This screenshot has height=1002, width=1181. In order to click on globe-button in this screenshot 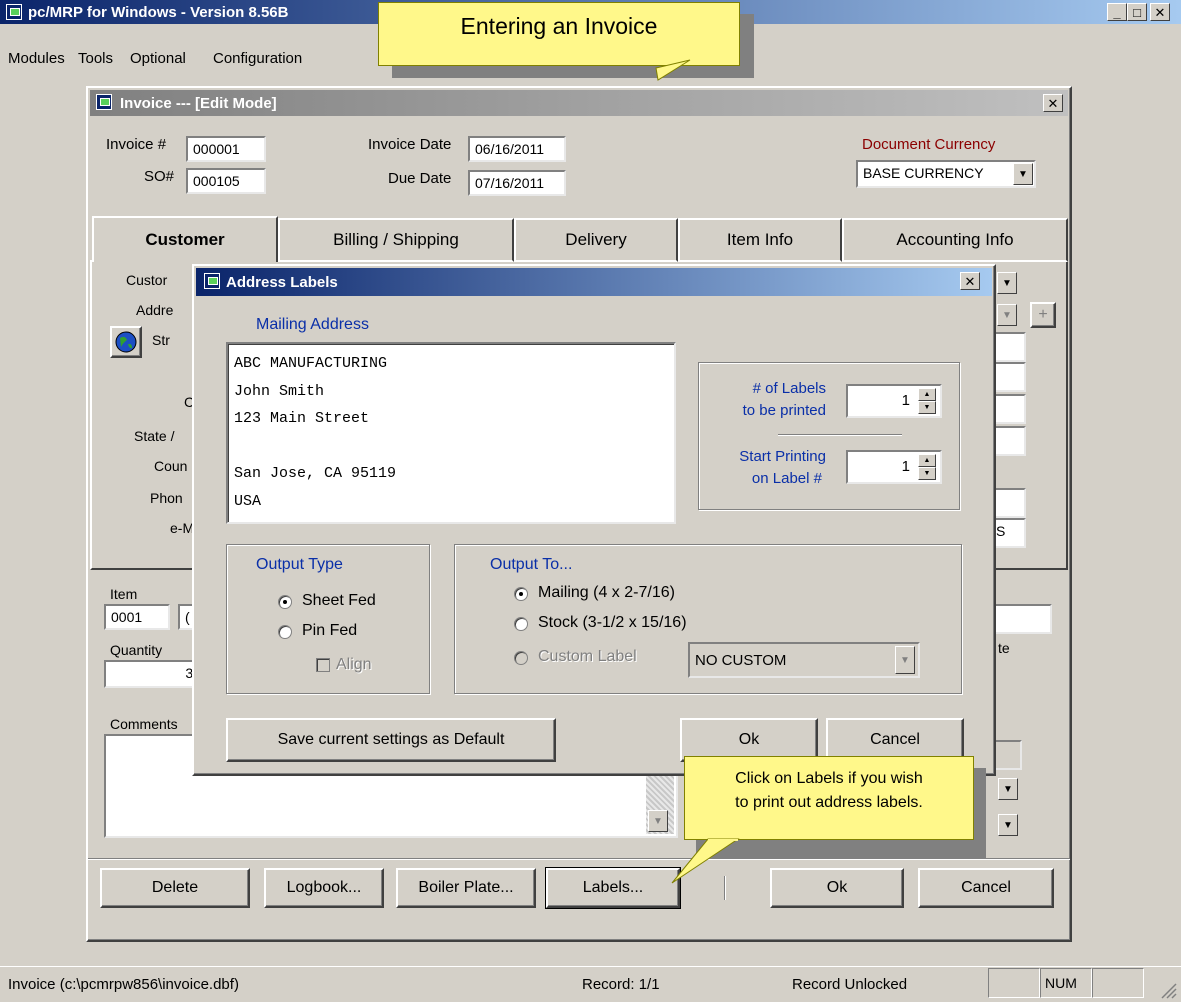, I will do `click(126, 342)`.